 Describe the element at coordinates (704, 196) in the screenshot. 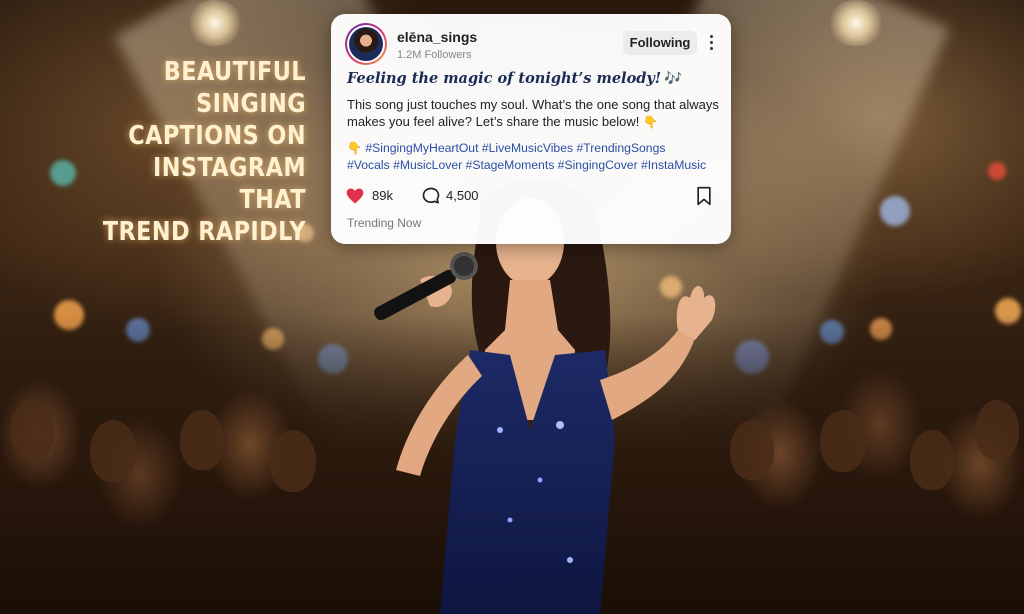

I see `bookmark-icon` at that location.